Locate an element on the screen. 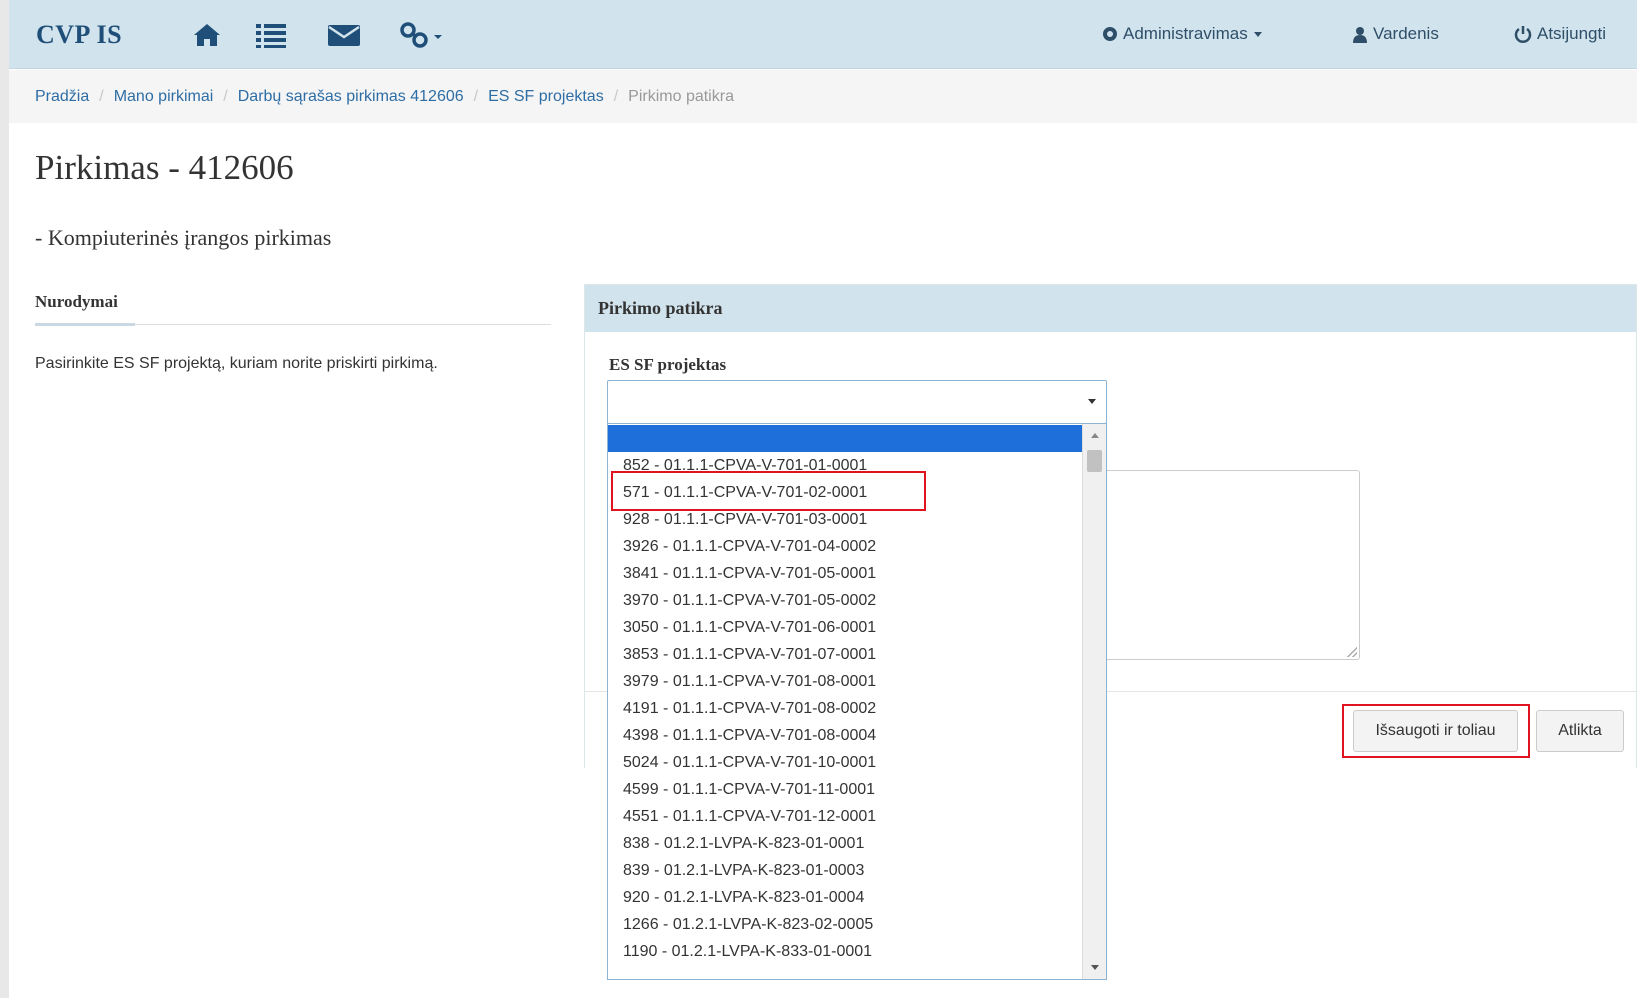 Image resolution: width=1637 pixels, height=998 pixels. dropdown-option: 839 - 01.2.1-LVPA-K-823-01-0003 is located at coordinates (845, 870).